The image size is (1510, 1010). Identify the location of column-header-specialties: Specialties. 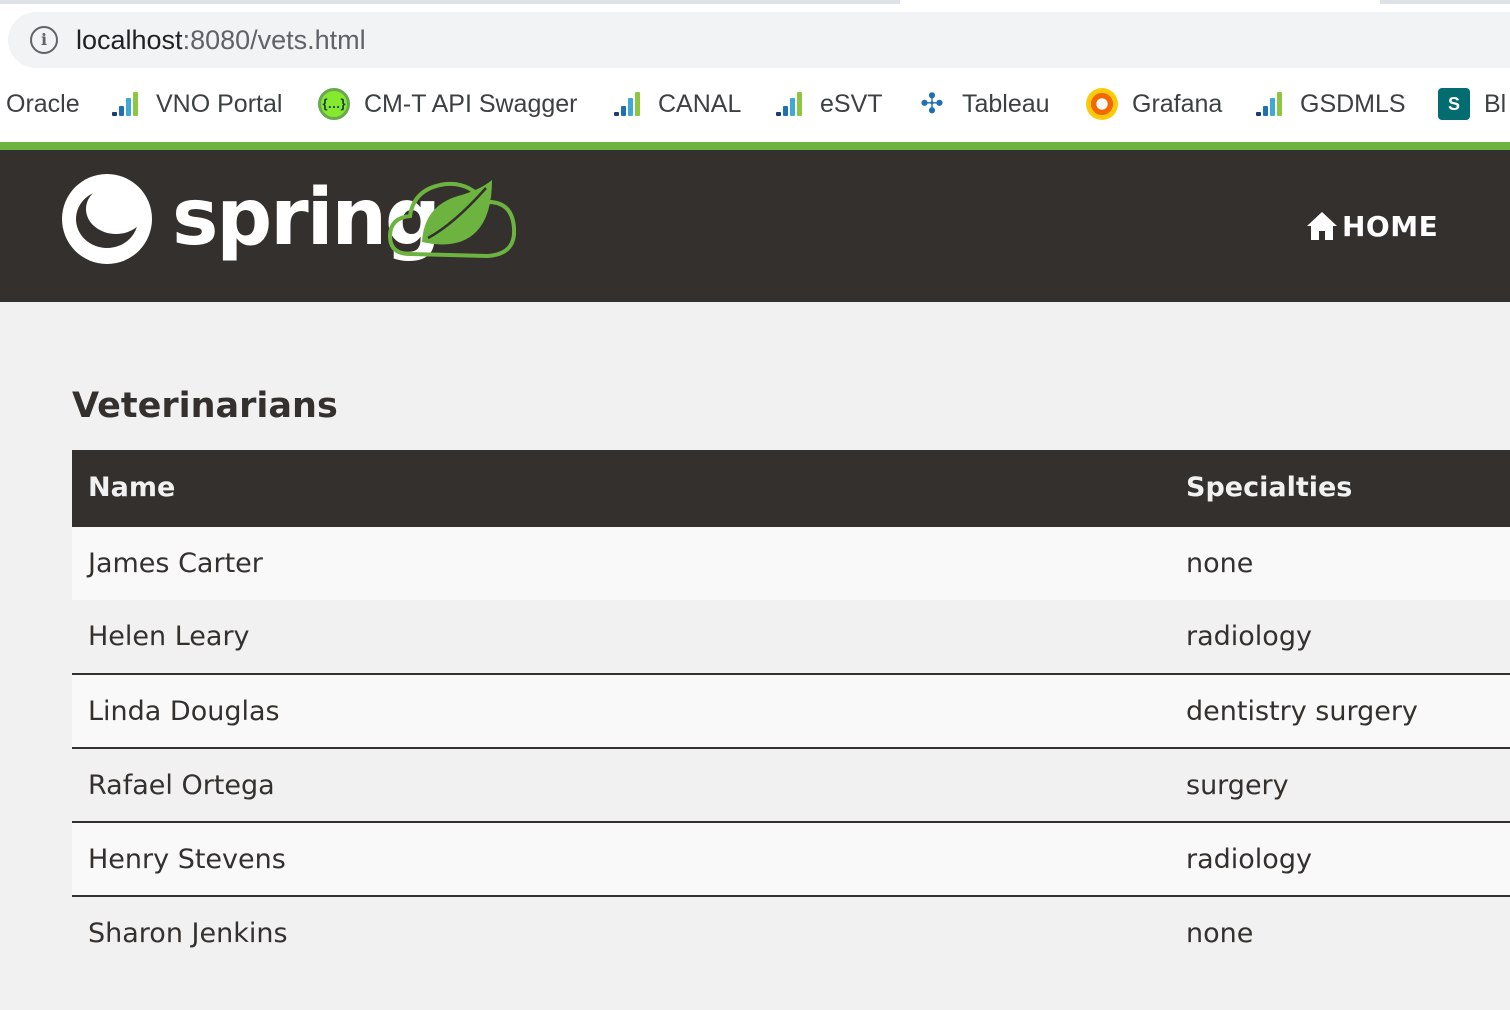
(1340, 488).